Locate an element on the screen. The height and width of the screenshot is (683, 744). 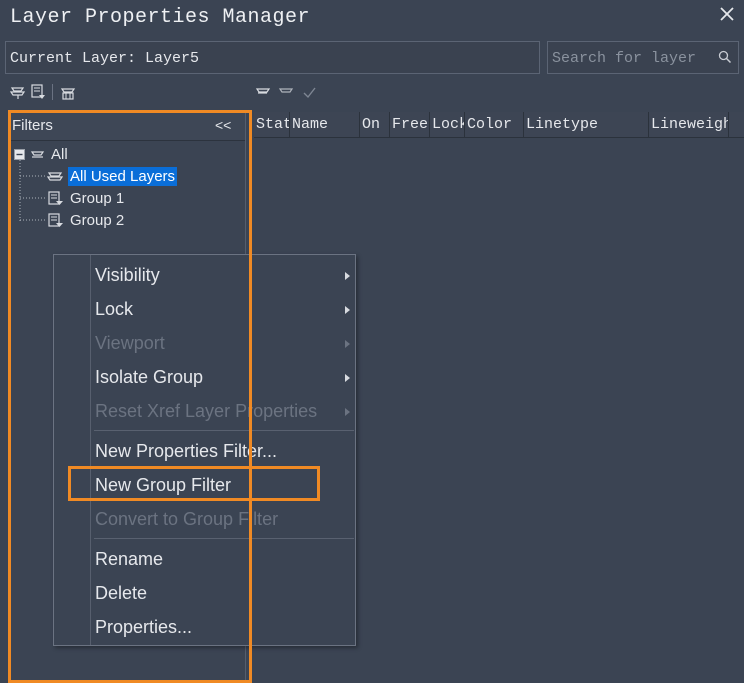
tree-item-all-used-layers: All Used Layers is located at coordinates (112, 176).